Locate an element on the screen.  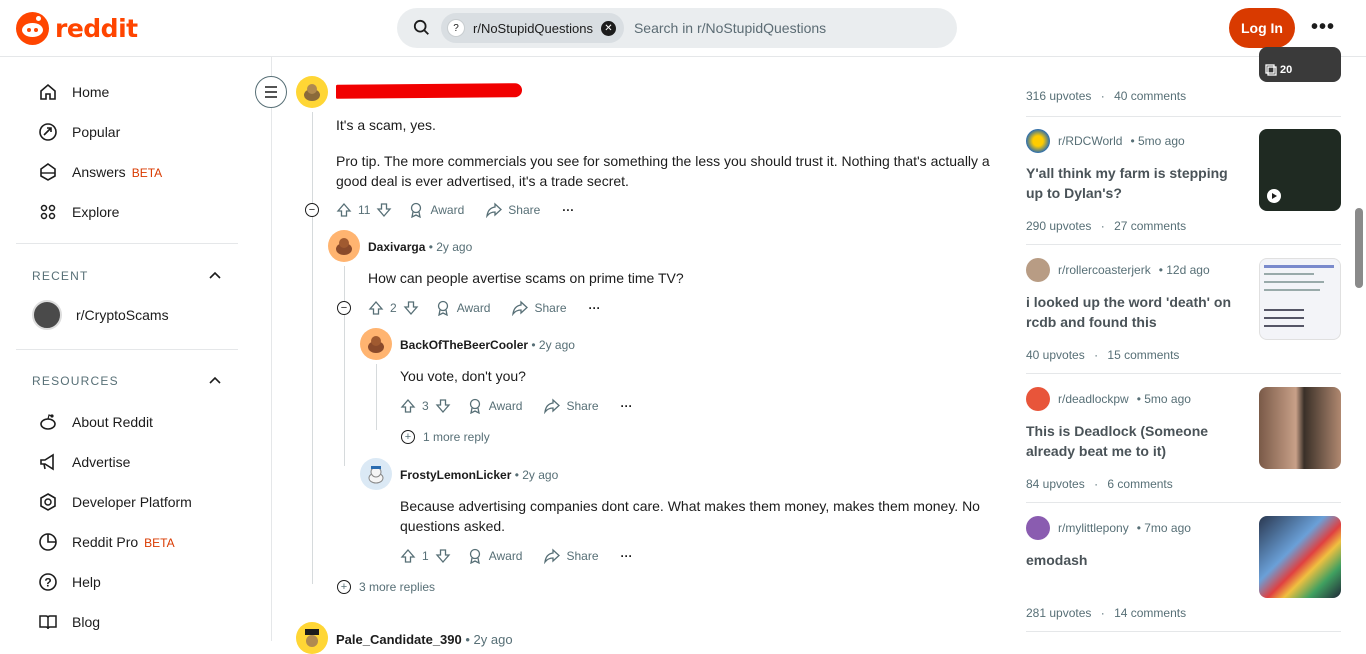
chip-label: r/NoStupidQuestions is located at coordinates (533, 28).